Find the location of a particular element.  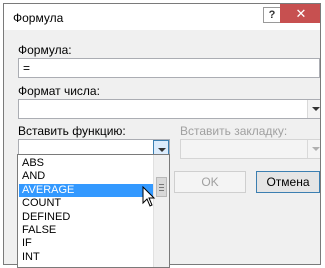

paste-function-label: Вставить функцию: is located at coordinates (72, 131).